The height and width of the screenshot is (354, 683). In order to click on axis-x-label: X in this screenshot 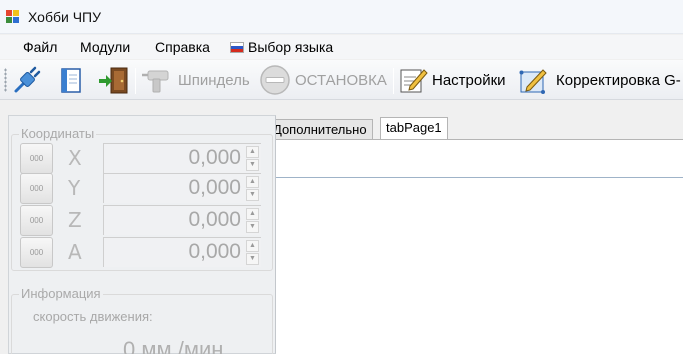, I will do `click(75, 158)`.